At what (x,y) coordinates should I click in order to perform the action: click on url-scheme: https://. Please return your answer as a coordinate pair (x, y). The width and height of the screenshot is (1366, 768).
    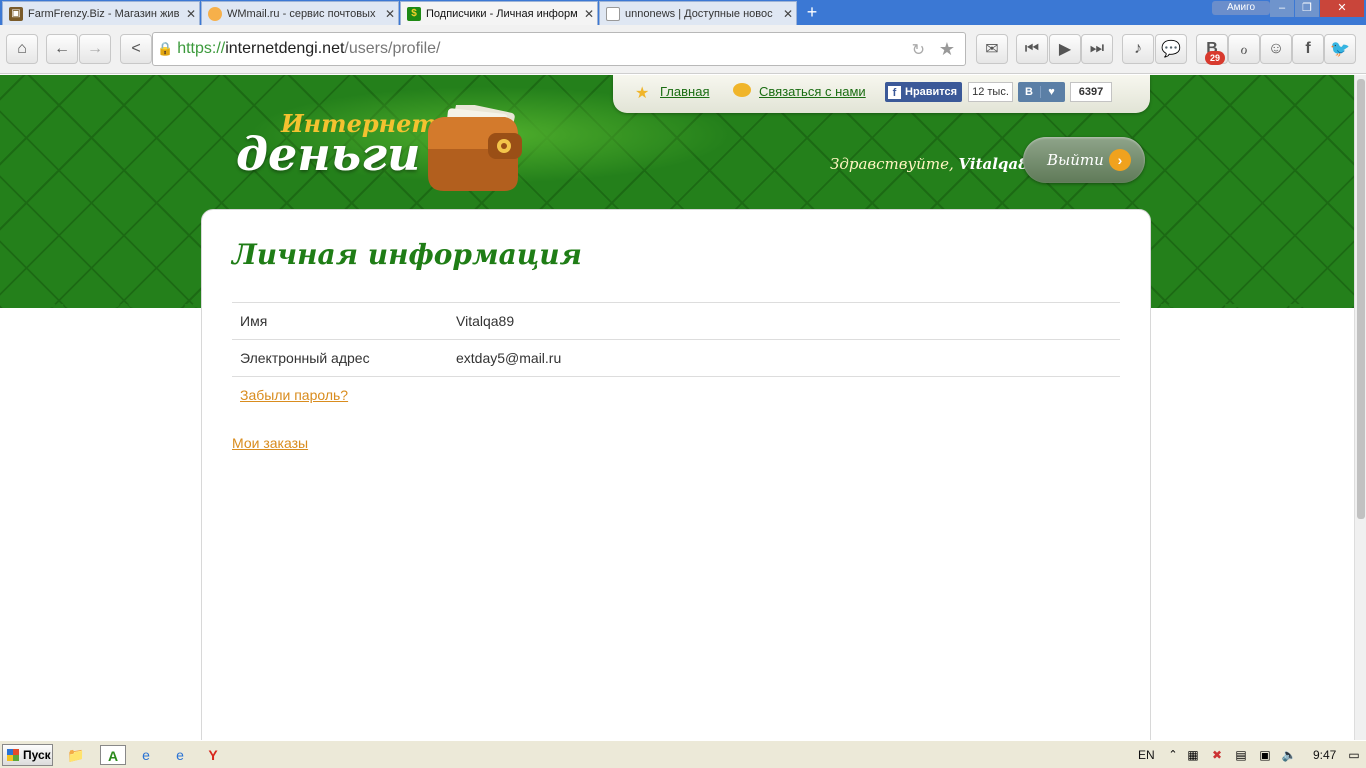
    Looking at the image, I should click on (201, 48).